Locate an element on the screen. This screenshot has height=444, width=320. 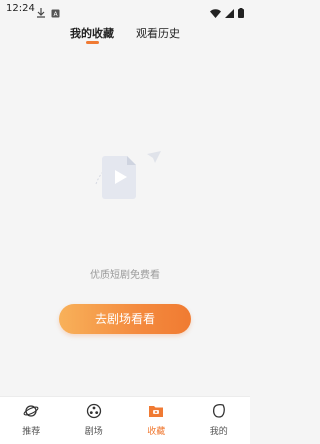
empty-state-message: 优质短剧免费看 is located at coordinates (125, 275).